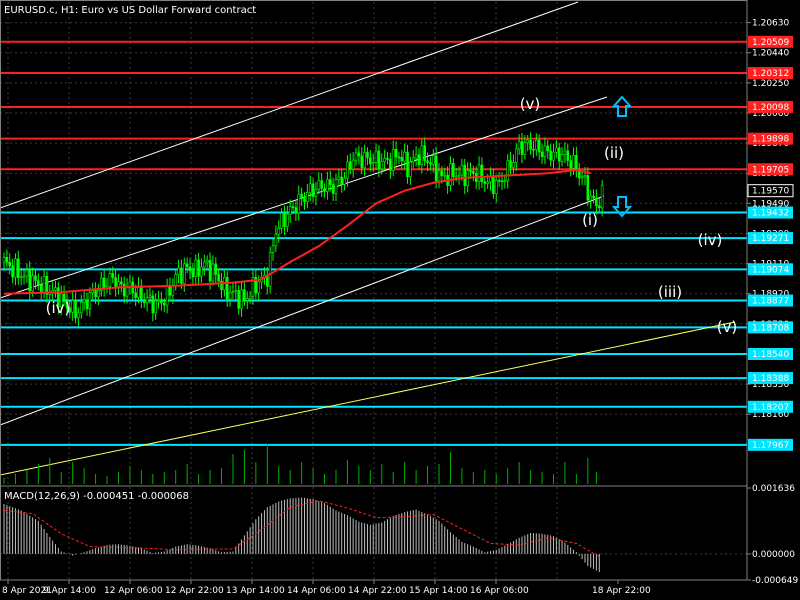  What do you see at coordinates (530, 104) in the screenshot?
I see `wave-v-top-label: (v)` at bounding box center [530, 104].